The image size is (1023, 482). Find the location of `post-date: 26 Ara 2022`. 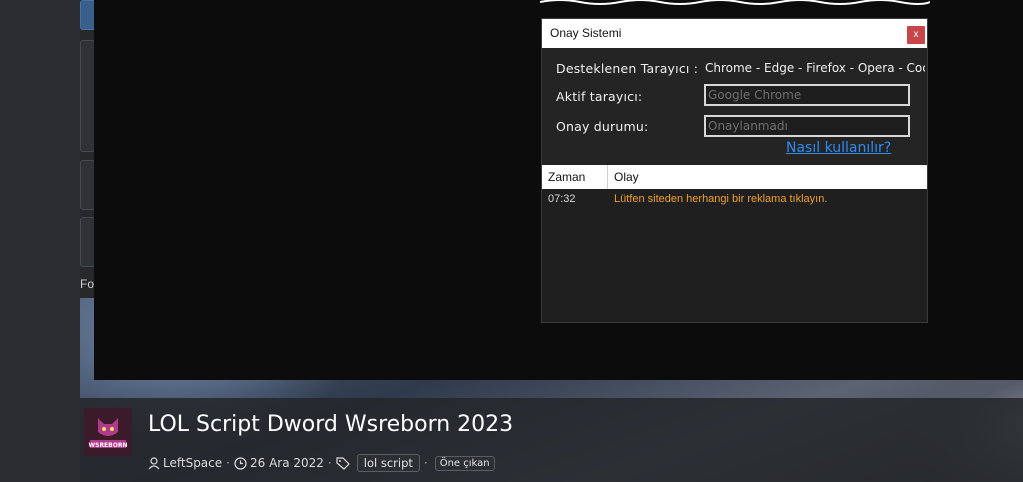

post-date: 26 Ara 2022 is located at coordinates (287, 463).